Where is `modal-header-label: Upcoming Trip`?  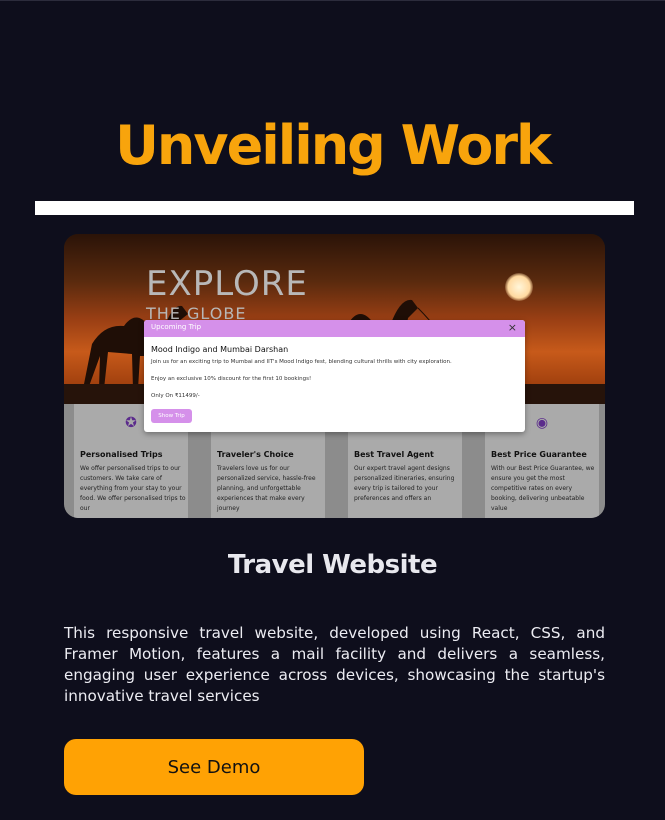 modal-header-label: Upcoming Trip is located at coordinates (176, 327).